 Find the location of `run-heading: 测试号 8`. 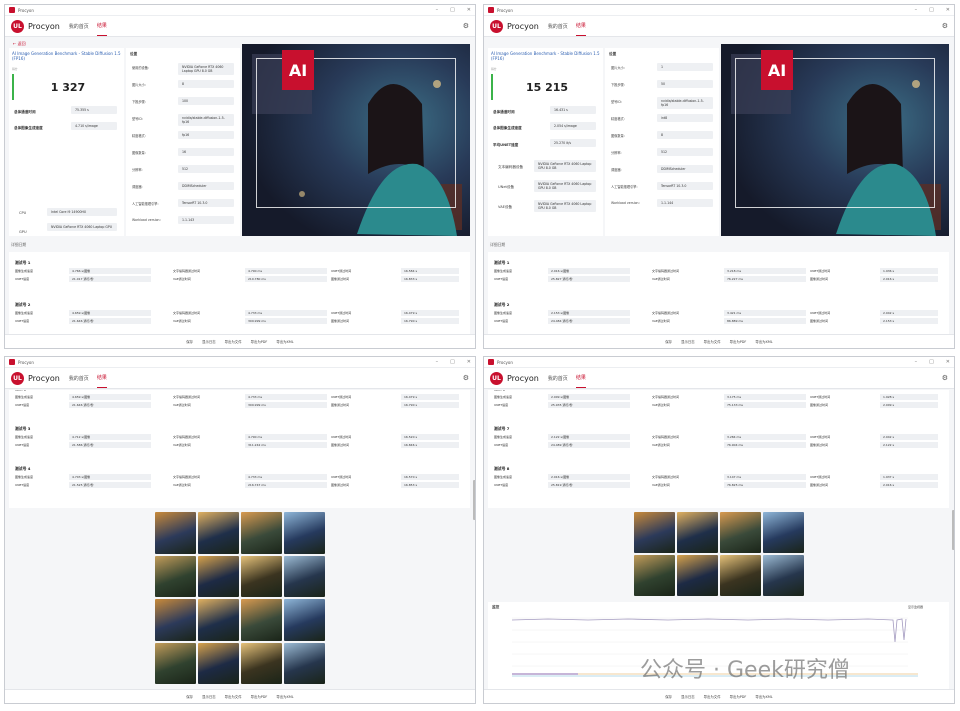

run-heading: 测试号 8 is located at coordinates (502, 468).